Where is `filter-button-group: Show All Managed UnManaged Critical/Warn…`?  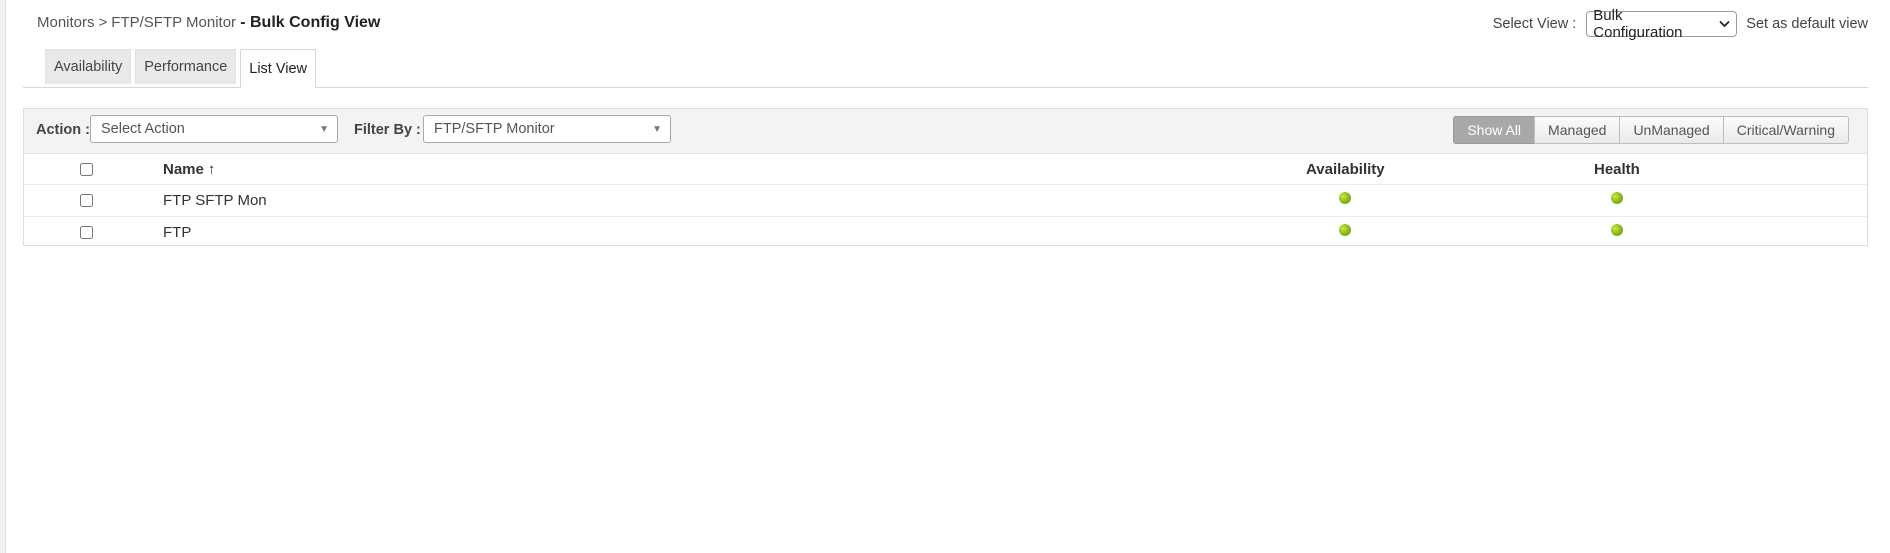
filter-button-group: Show All Managed UnManaged Critical/Warn… is located at coordinates (1651, 130).